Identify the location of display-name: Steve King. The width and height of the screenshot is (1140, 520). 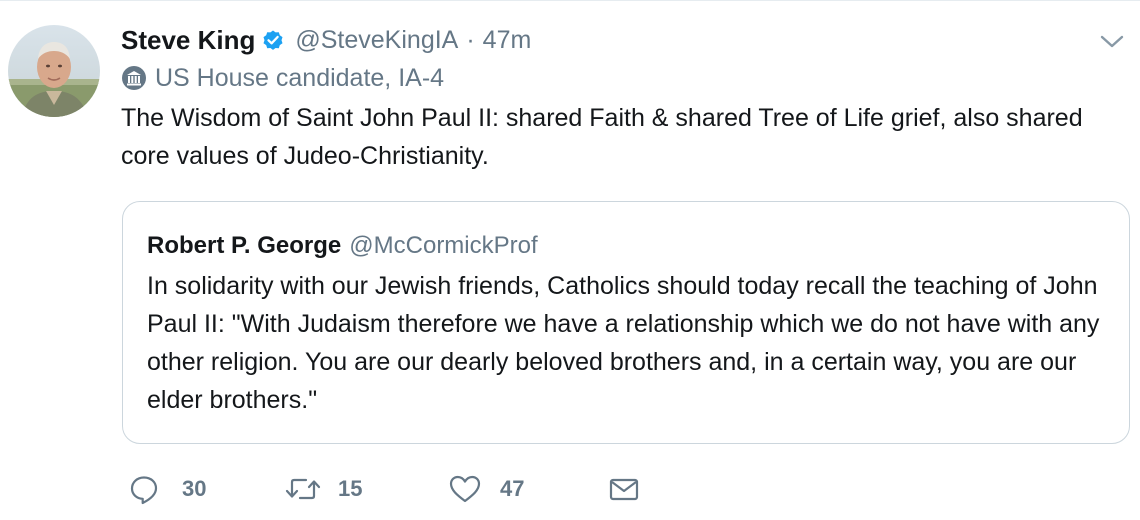
(188, 40).